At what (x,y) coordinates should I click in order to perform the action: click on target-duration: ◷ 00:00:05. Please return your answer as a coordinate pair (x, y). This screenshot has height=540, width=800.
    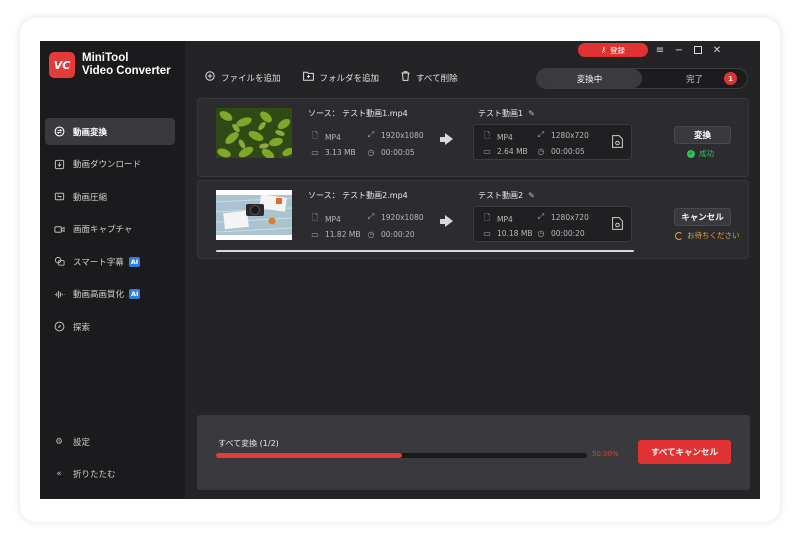
    Looking at the image, I should click on (560, 151).